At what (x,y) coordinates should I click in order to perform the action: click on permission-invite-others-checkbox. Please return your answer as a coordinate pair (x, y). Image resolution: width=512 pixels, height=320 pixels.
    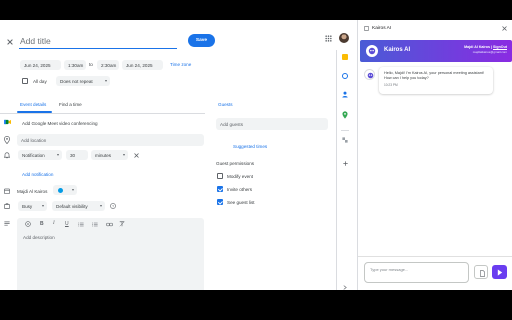
    Looking at the image, I should click on (220, 189).